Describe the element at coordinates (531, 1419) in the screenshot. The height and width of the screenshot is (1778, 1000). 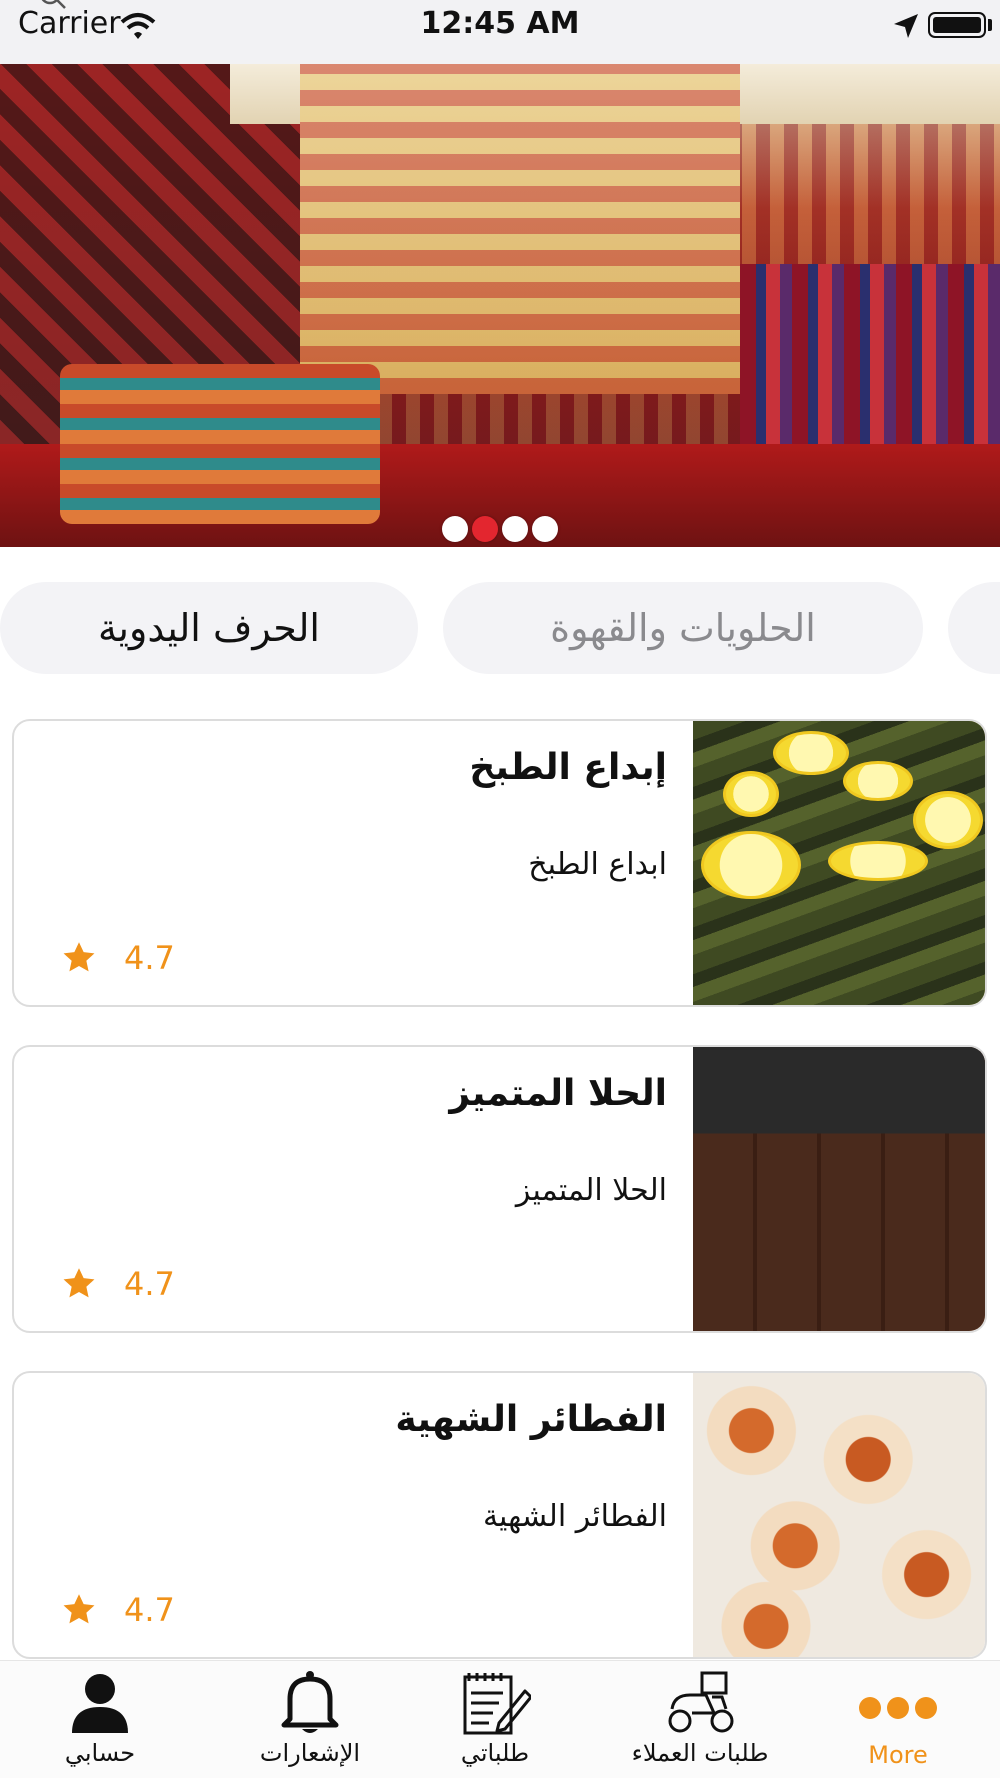
I see `product-title: الفطائر الشهية` at that location.